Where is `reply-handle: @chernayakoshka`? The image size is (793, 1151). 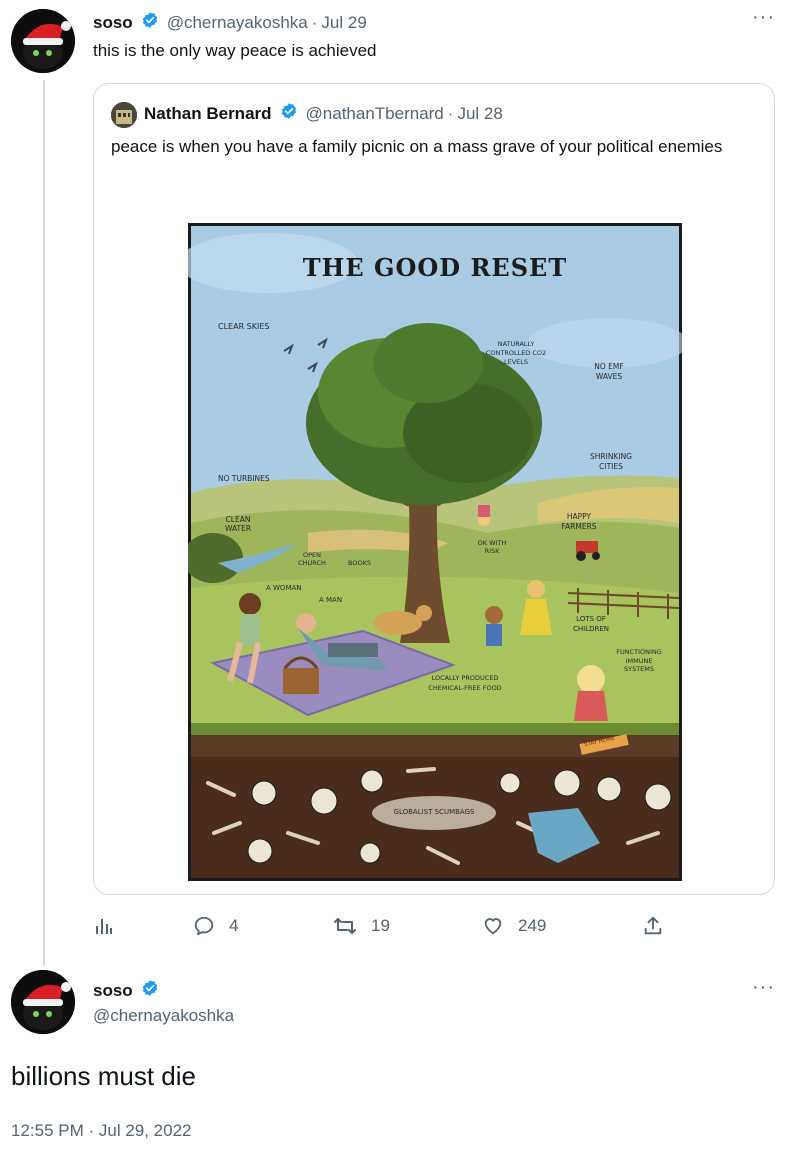
reply-handle: @chernayakoshka is located at coordinates (163, 1016).